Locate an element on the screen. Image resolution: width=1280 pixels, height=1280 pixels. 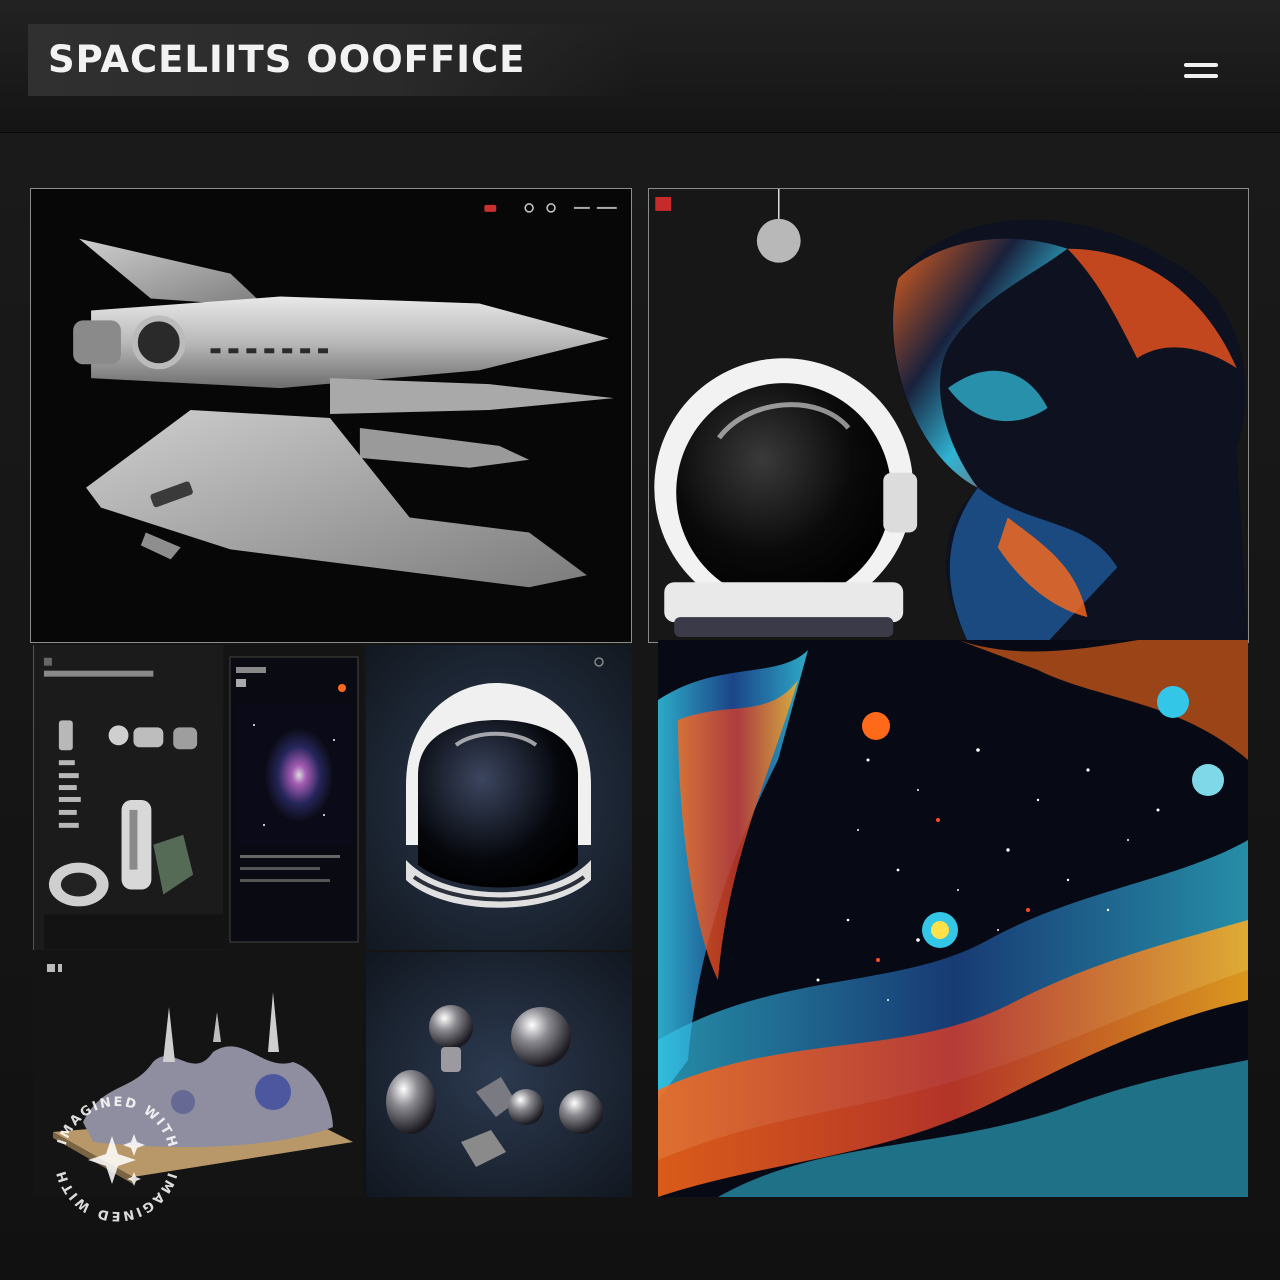
astronaut-helmet-product-image is located at coordinates (499, 797).